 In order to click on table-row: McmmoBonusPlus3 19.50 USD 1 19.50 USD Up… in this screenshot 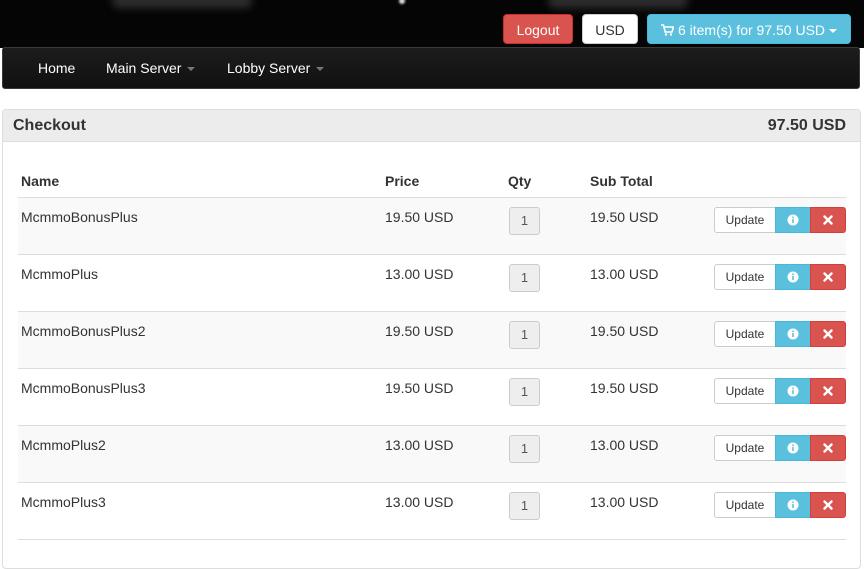, I will do `click(432, 397)`.